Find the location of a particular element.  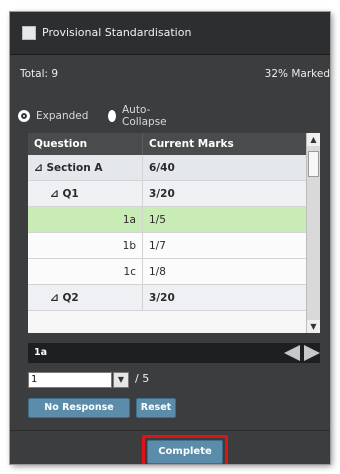

scroll-thumb is located at coordinates (313, 164).